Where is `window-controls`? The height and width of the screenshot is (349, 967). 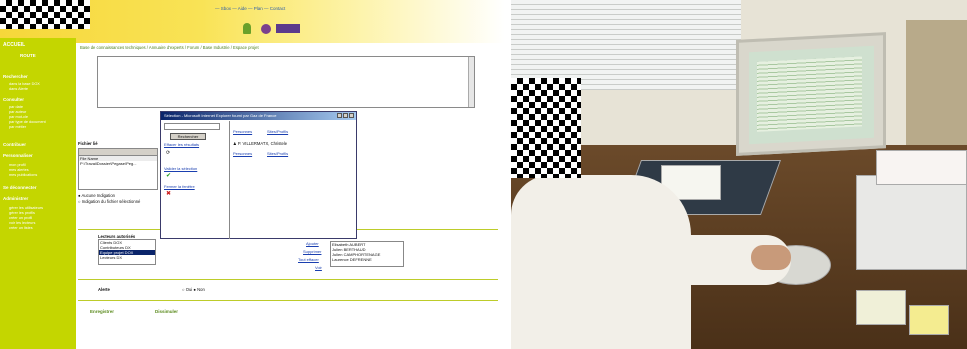
window-controls is located at coordinates (345, 115).